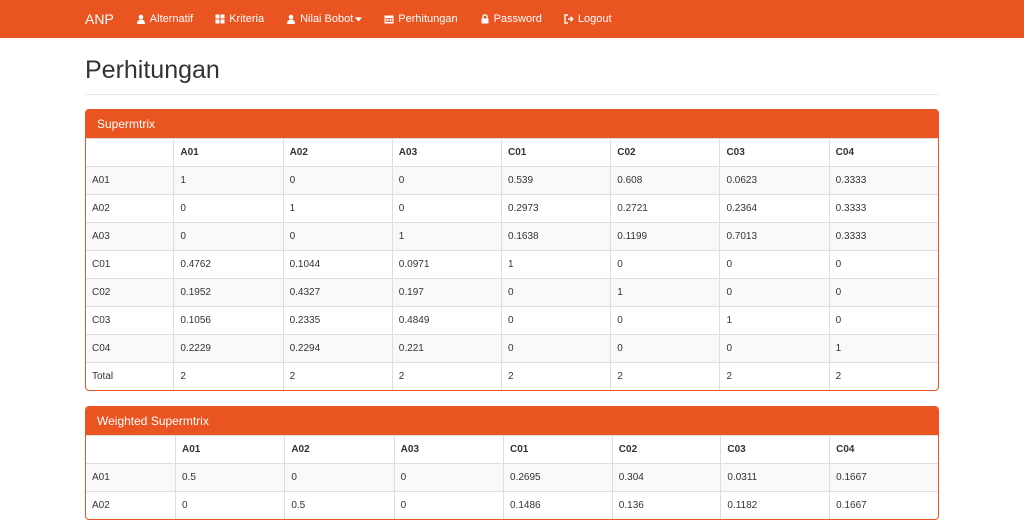 The image size is (1024, 520). Describe the element at coordinates (512, 505) in the screenshot. I see `table-row: A02 0 0.5 0 0.1486 0.136 0.1182 0.1667` at that location.